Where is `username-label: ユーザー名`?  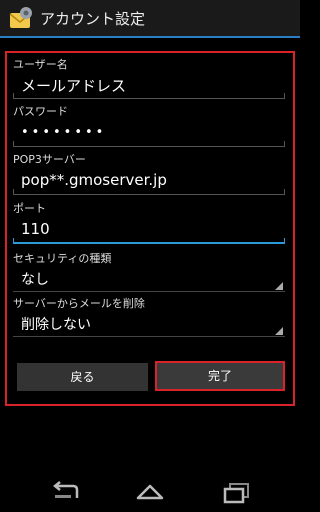 username-label: ユーザー名 is located at coordinates (40, 64).